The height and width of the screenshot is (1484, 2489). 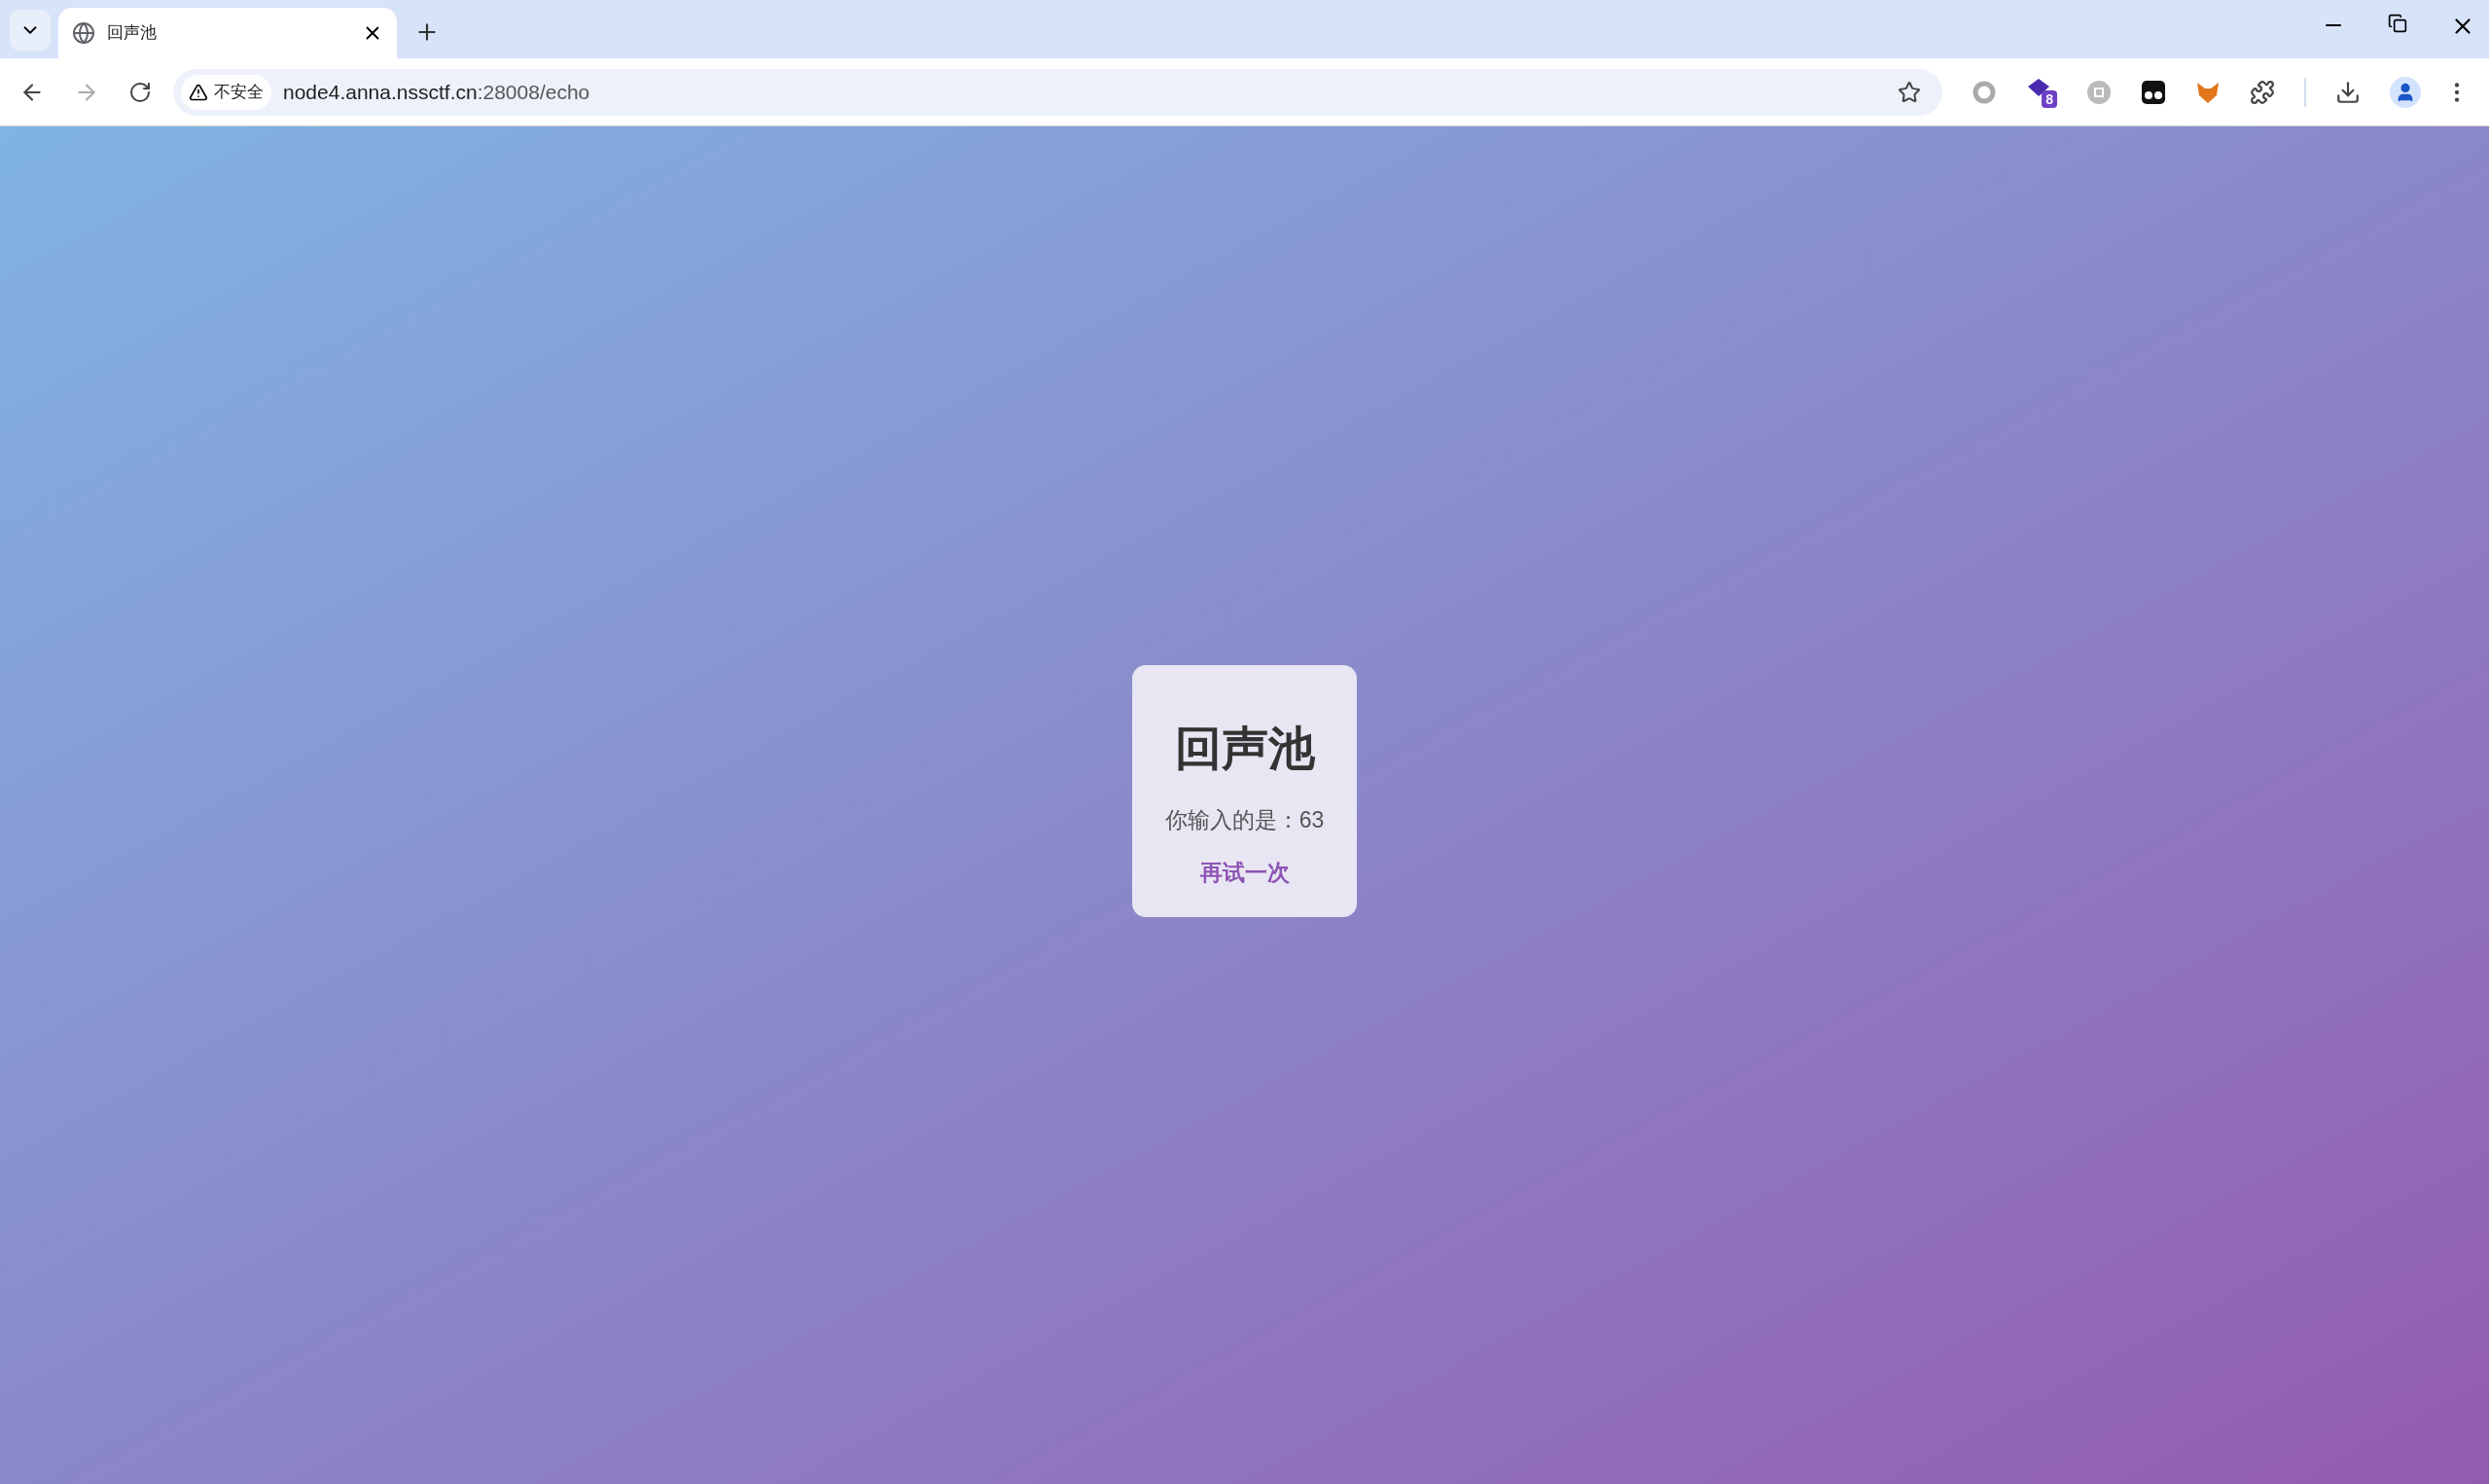 What do you see at coordinates (2262, 92) in the screenshot?
I see `puzzle-icon` at bounding box center [2262, 92].